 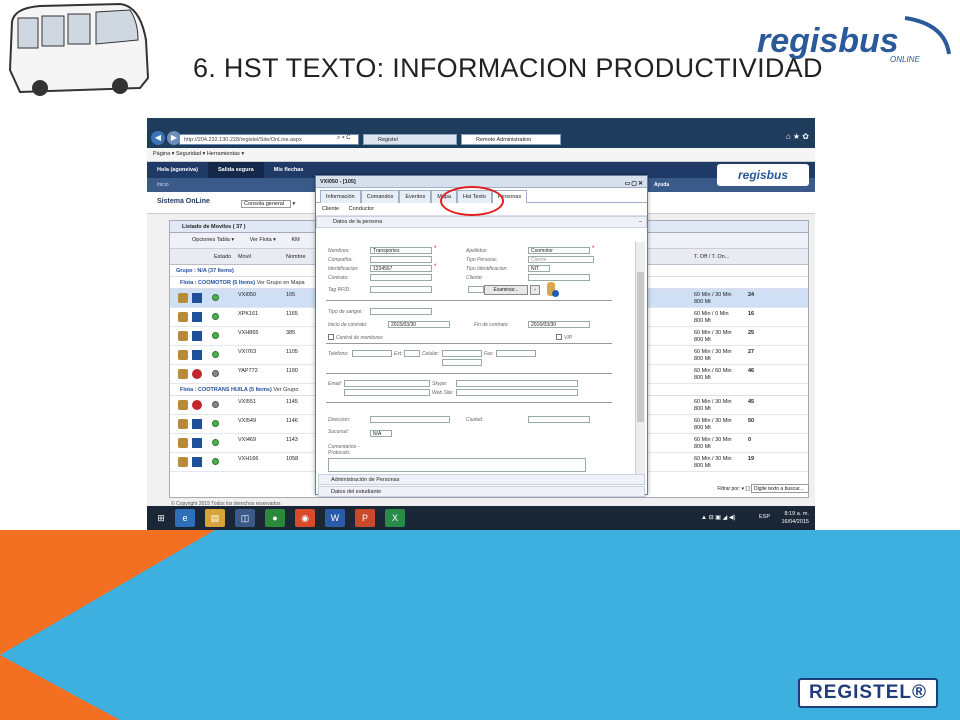 What do you see at coordinates (555, 293) in the screenshot?
I see `info-icon` at bounding box center [555, 293].